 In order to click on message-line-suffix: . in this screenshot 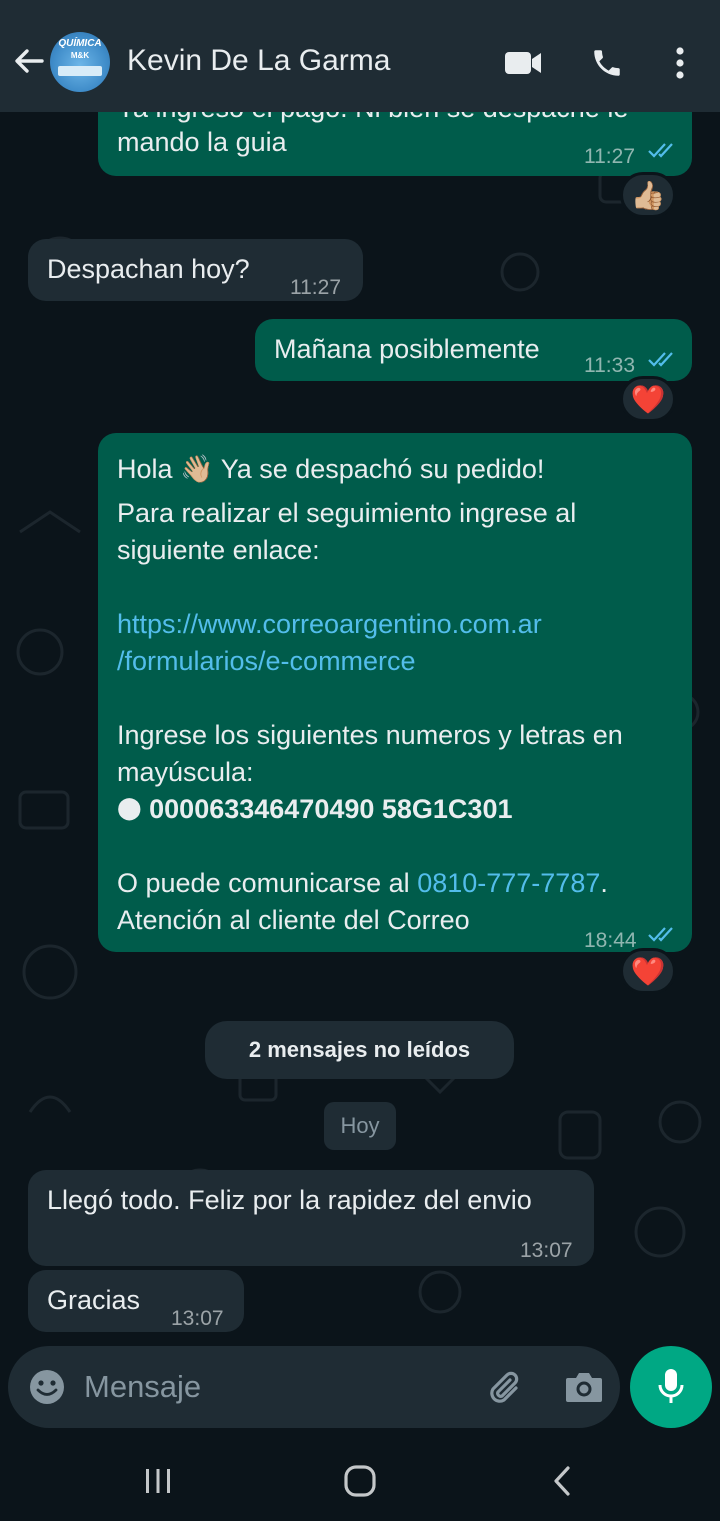, I will do `click(604, 883)`.